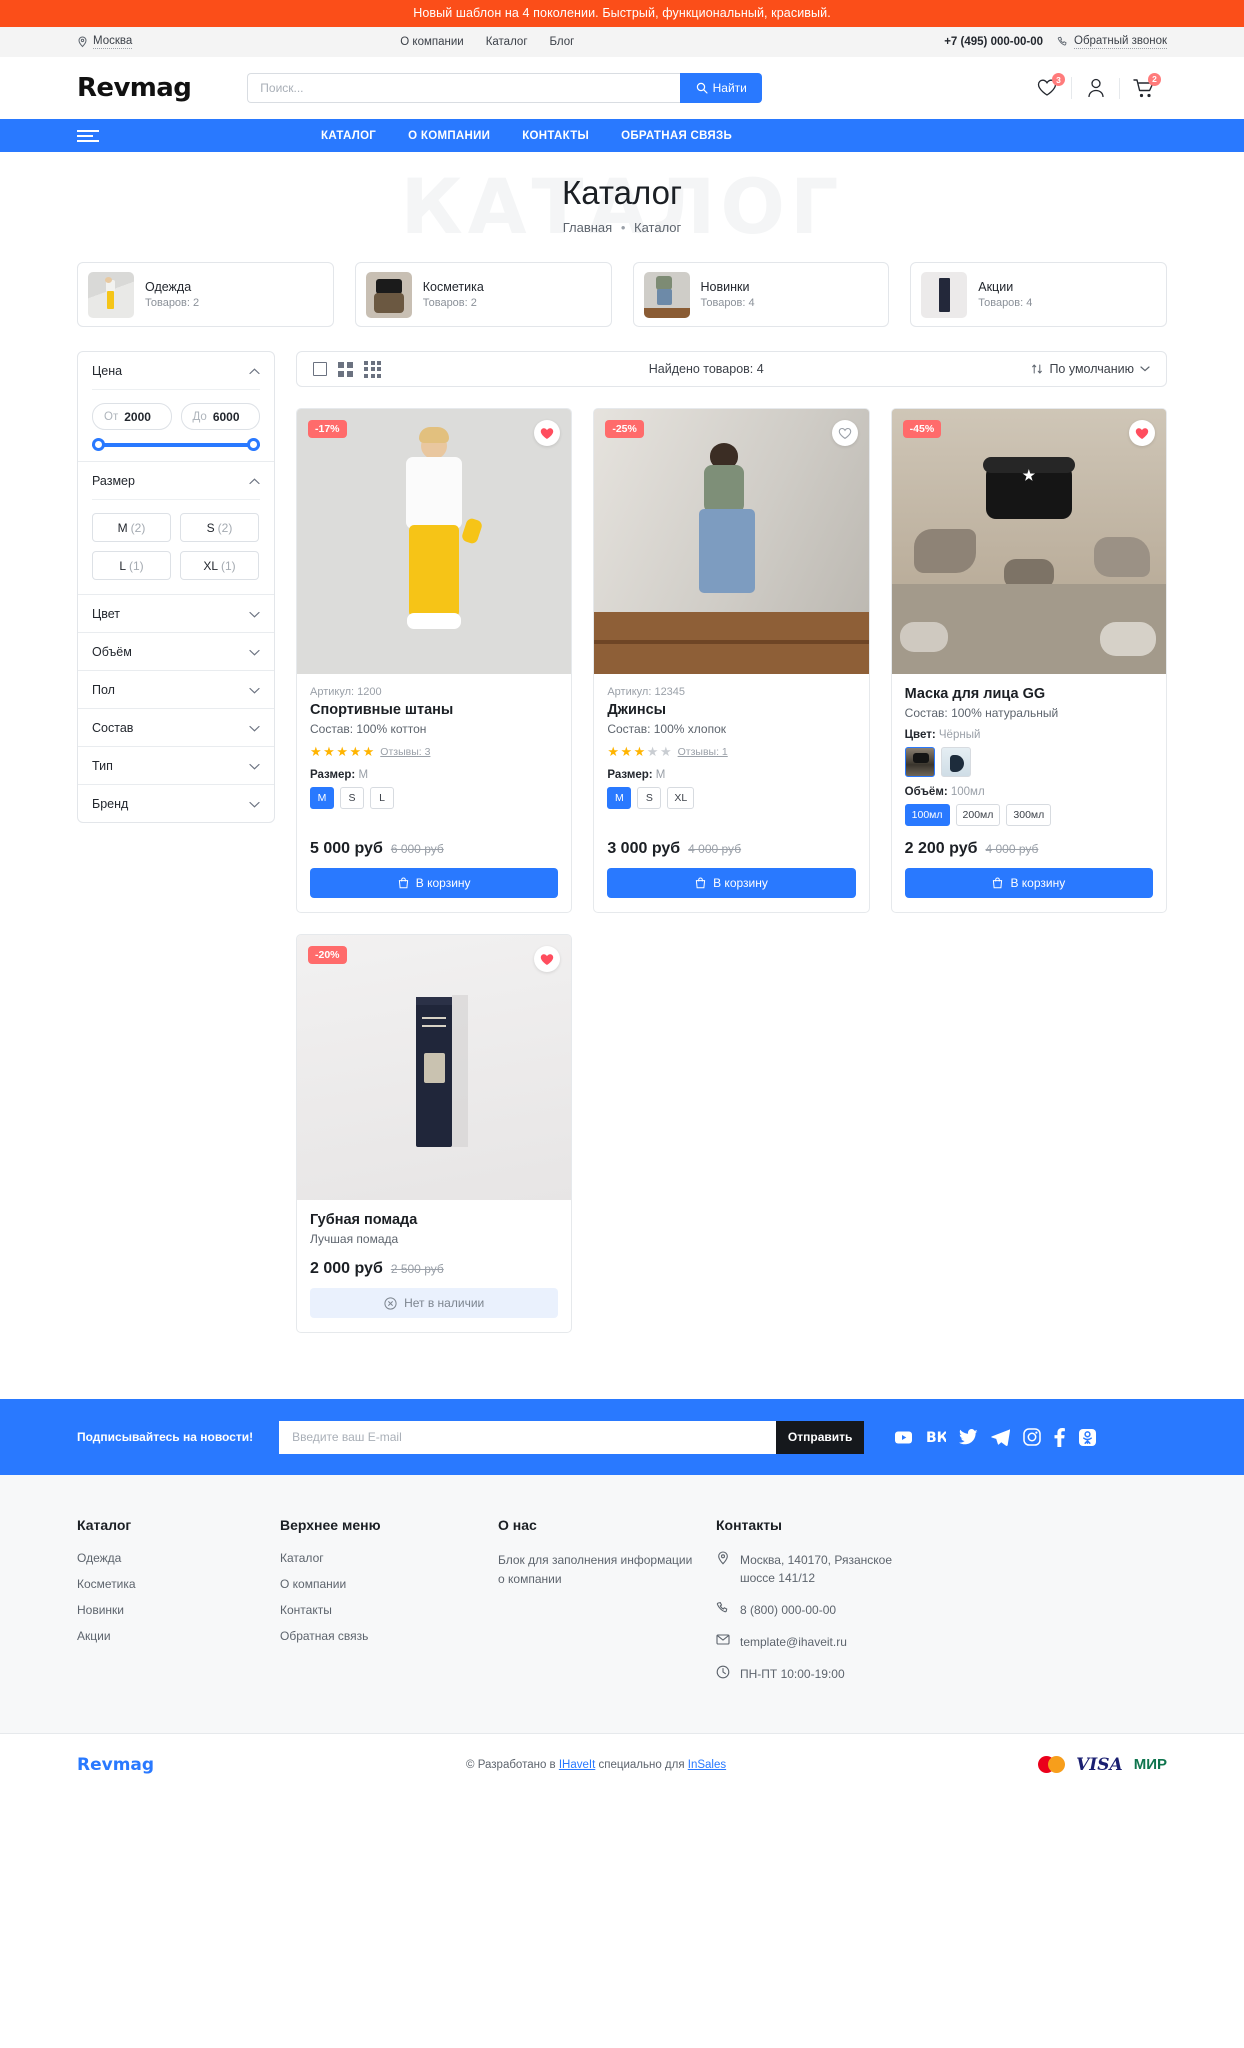  I want to click on filter-header-volume: Объём, so click(176, 651).